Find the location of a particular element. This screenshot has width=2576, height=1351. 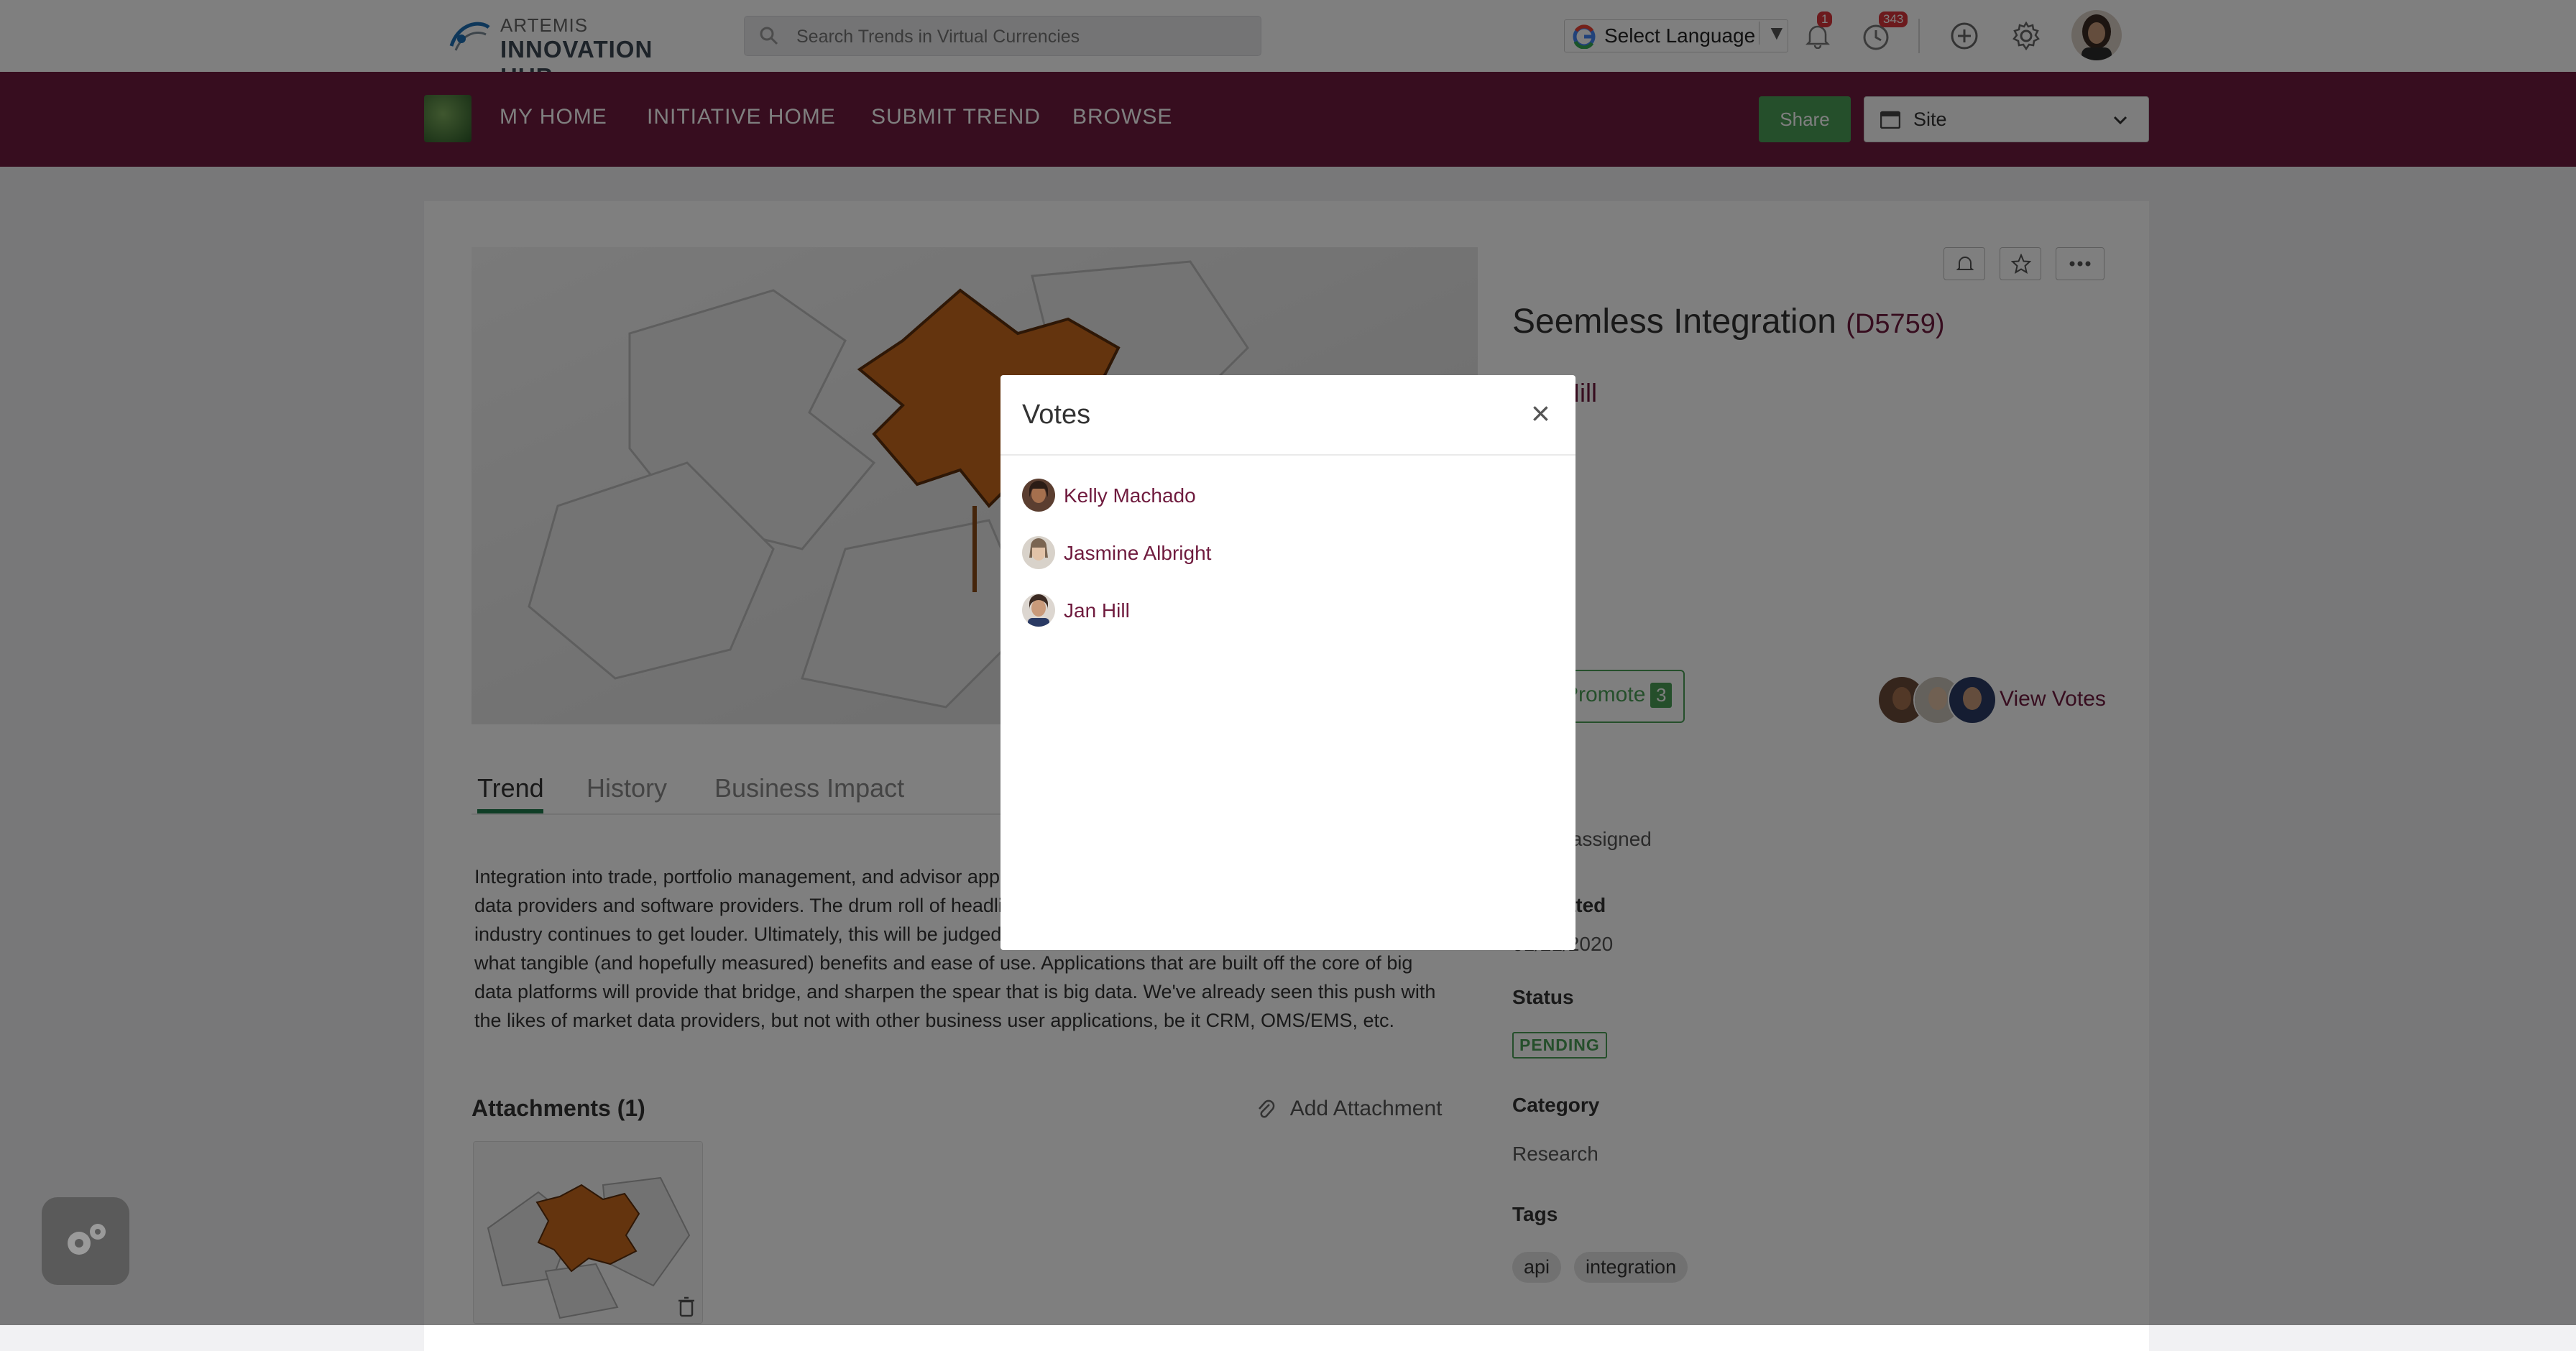

settings-widget-button is located at coordinates (85, 1241).